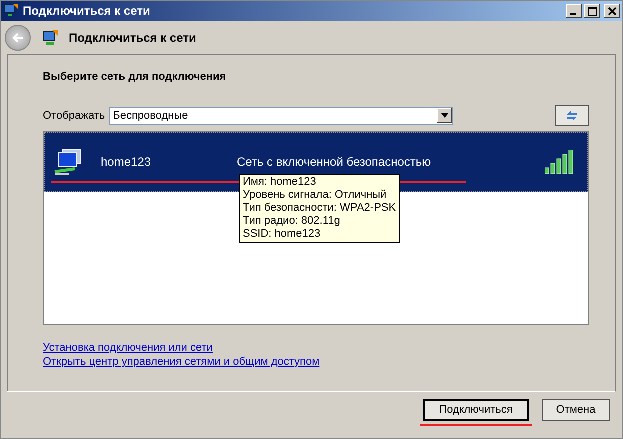 The height and width of the screenshot is (439, 623). I want to click on maximize-button, so click(592, 11).